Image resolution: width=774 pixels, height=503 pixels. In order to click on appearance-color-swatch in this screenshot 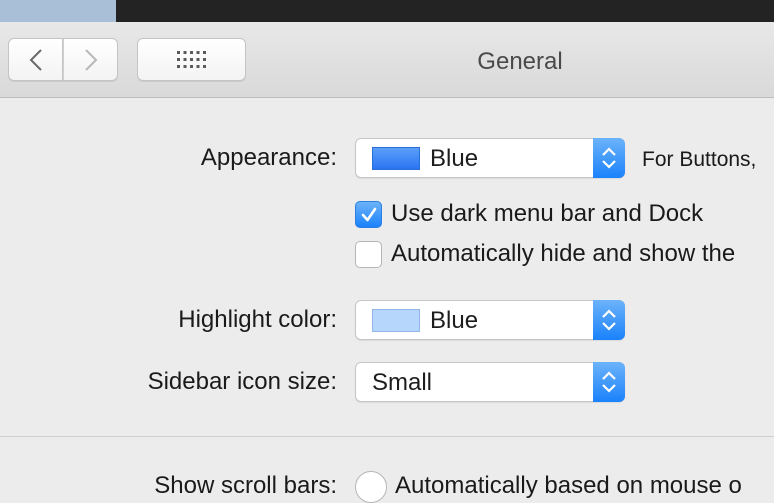, I will do `click(396, 158)`.